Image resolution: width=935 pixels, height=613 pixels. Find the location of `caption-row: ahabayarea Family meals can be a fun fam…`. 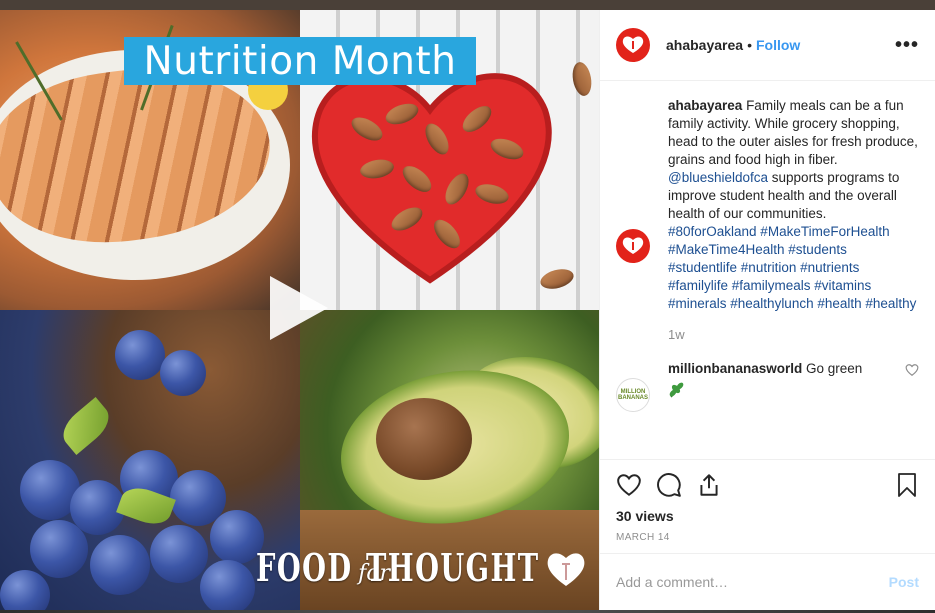

caption-row: ahabayarea Family meals can be a fun fam… is located at coordinates (767, 205).